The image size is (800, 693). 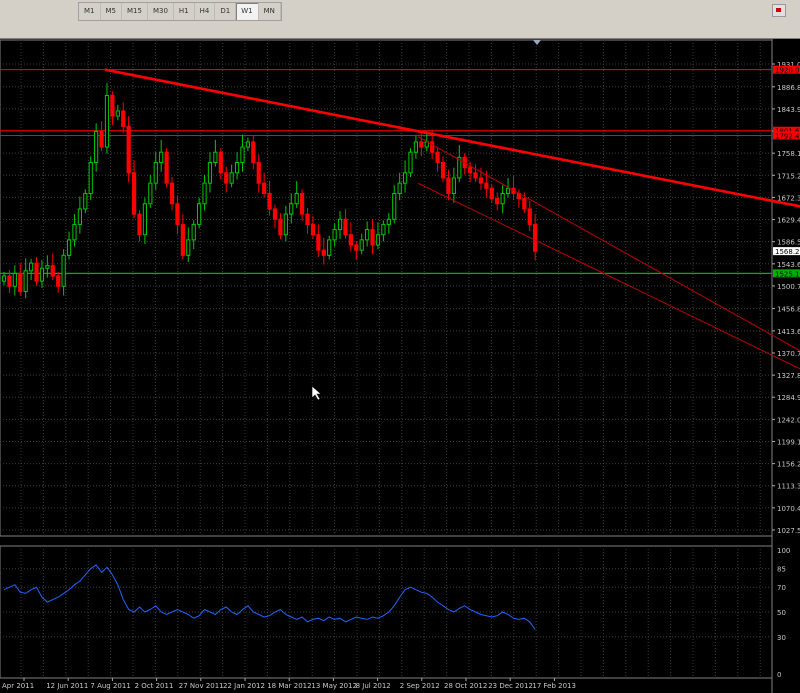 I want to click on price-tag-label: 1525.10, so click(x=787, y=274).